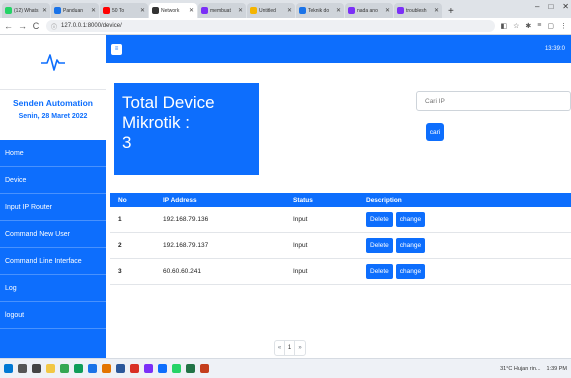 The width and height of the screenshot is (571, 378). What do you see at coordinates (8, 368) in the screenshot?
I see `windows-start-icon` at bounding box center [8, 368].